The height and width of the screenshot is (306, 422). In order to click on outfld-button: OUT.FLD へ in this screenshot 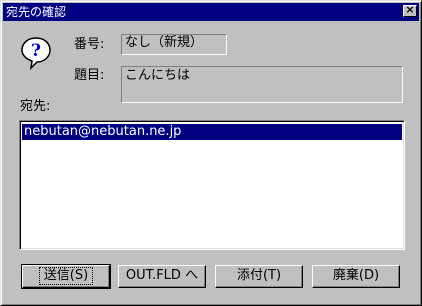, I will do `click(162, 276)`.